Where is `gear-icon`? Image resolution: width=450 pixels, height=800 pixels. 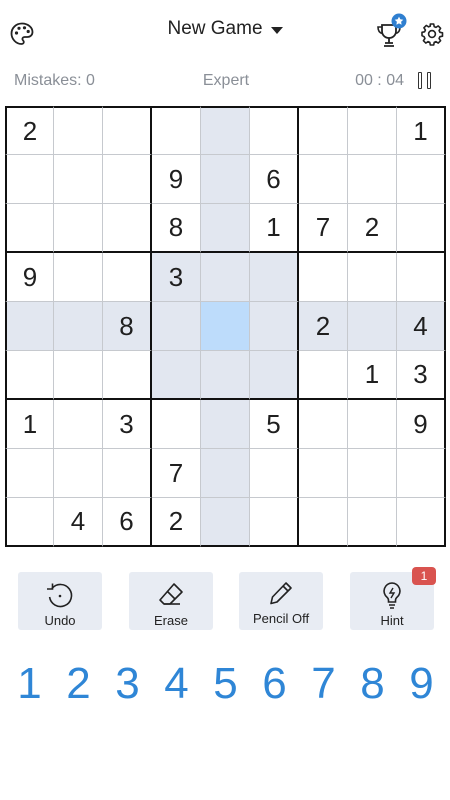
gear-icon is located at coordinates (432, 34).